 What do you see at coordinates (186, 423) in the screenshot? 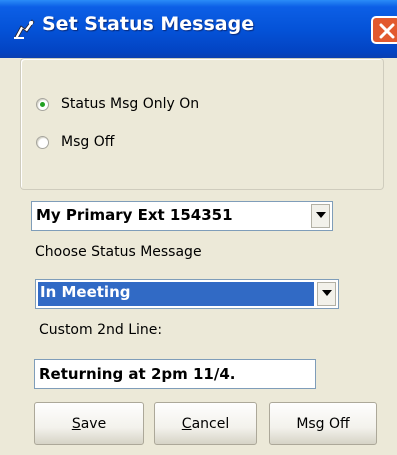
I see `cancel-mnemonic: C` at bounding box center [186, 423].